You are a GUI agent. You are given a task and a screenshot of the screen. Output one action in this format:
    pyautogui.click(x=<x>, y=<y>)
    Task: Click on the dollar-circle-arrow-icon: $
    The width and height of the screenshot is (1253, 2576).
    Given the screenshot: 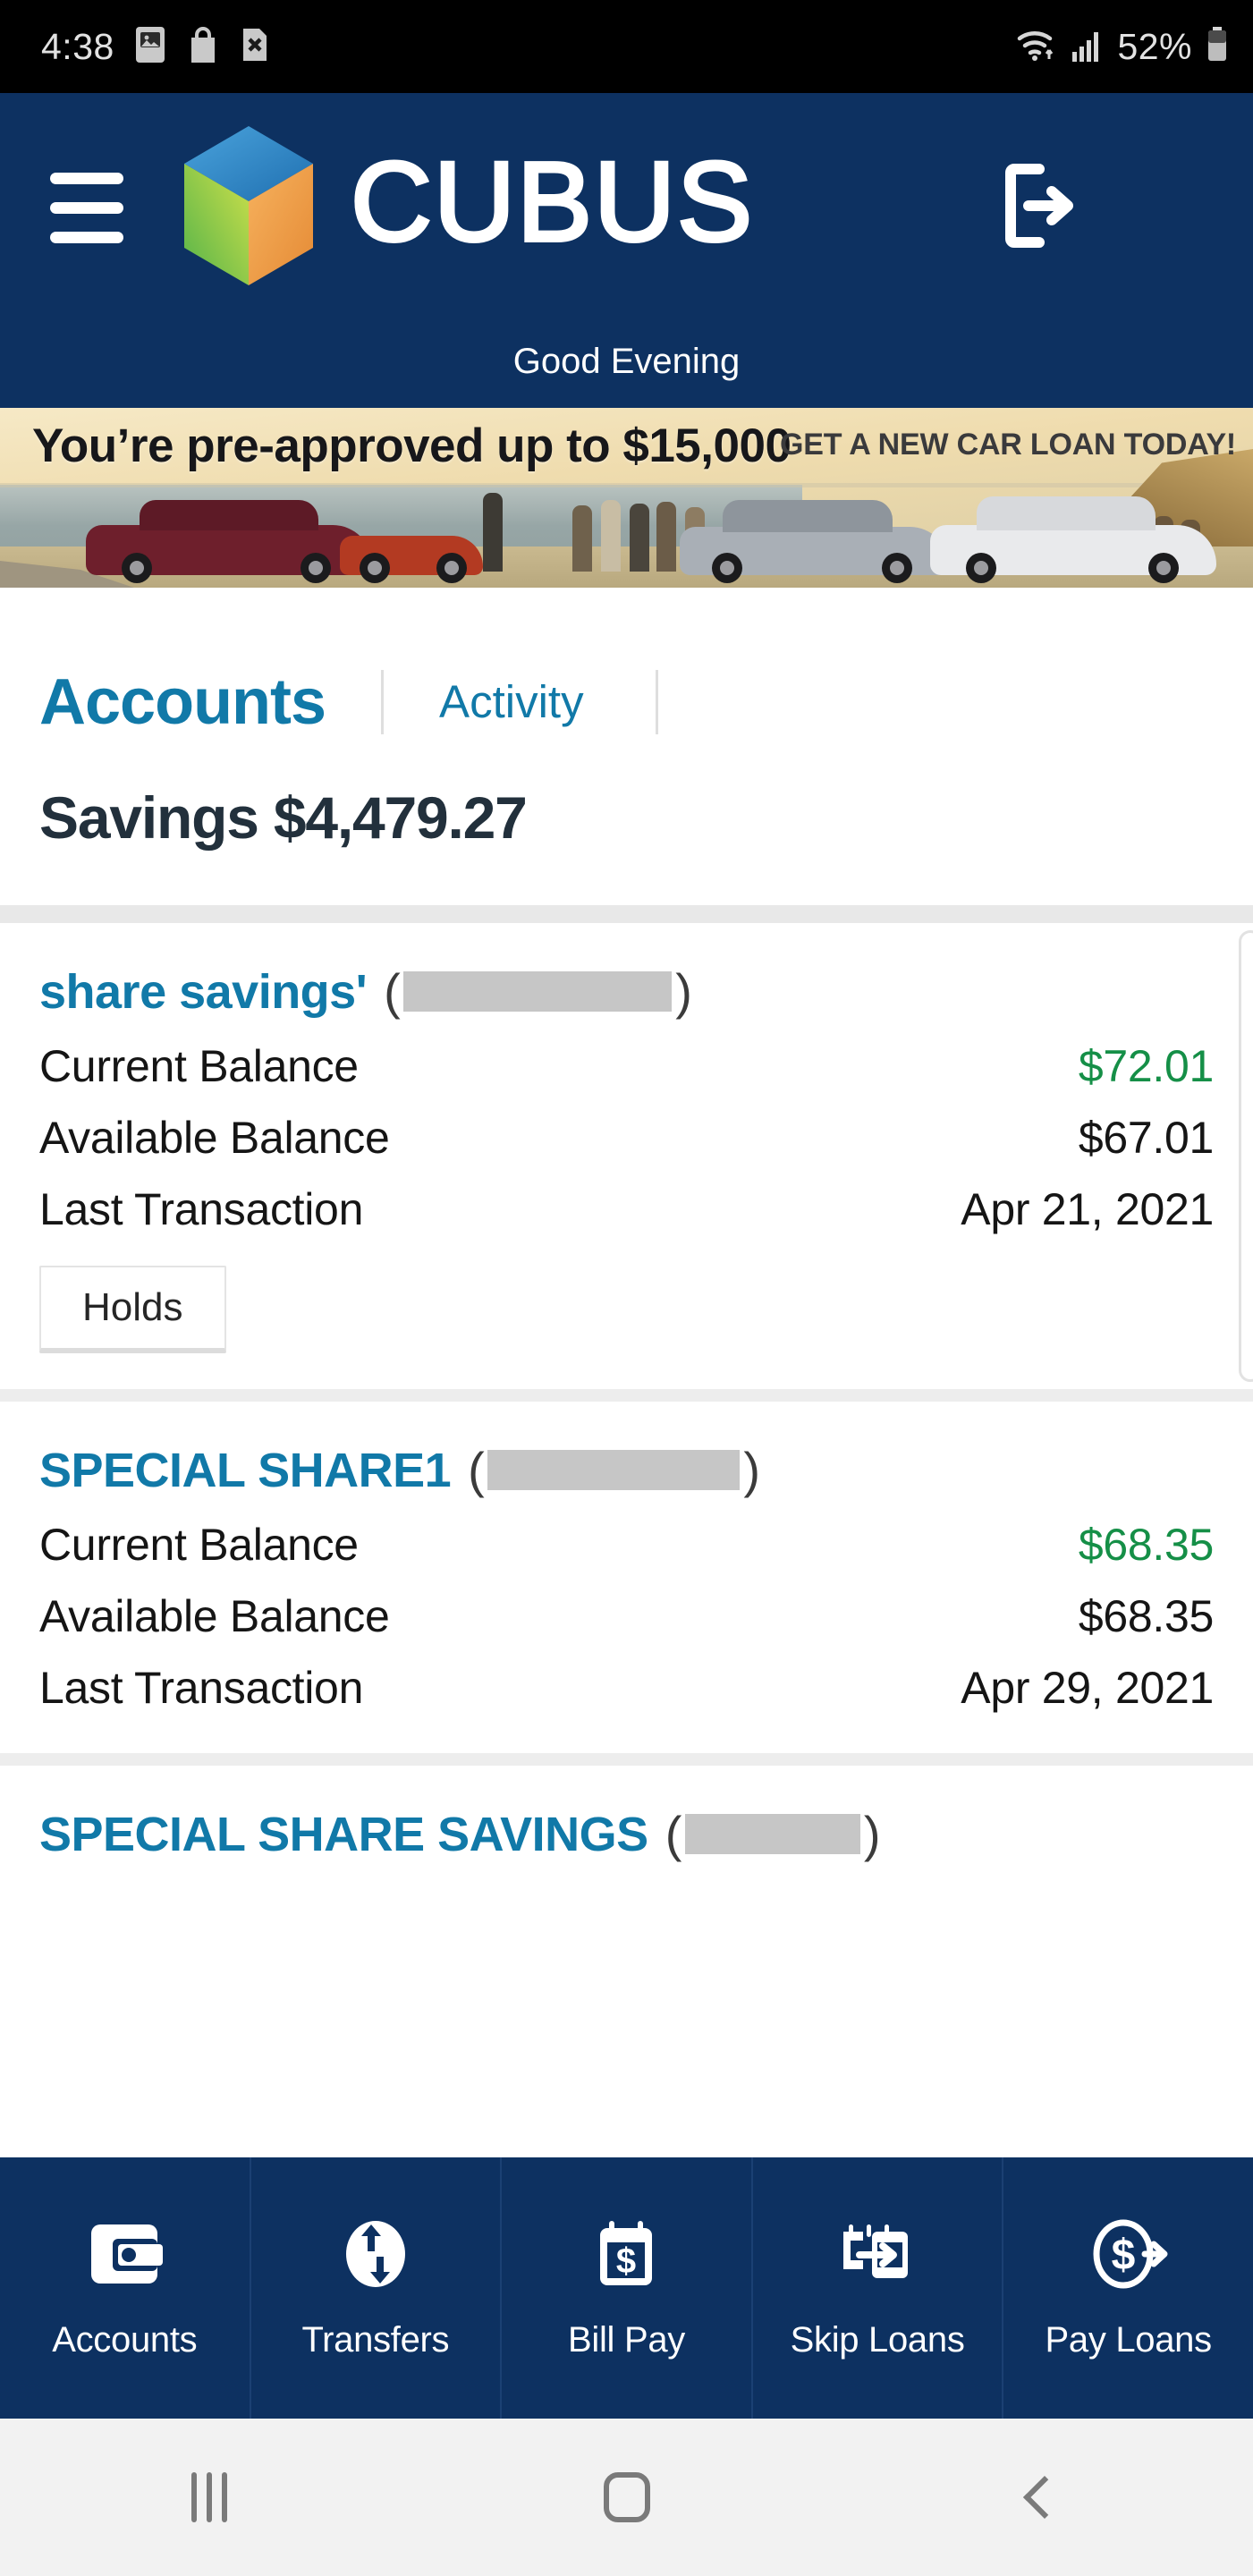 What is the action you would take?
    pyautogui.click(x=1129, y=2256)
    